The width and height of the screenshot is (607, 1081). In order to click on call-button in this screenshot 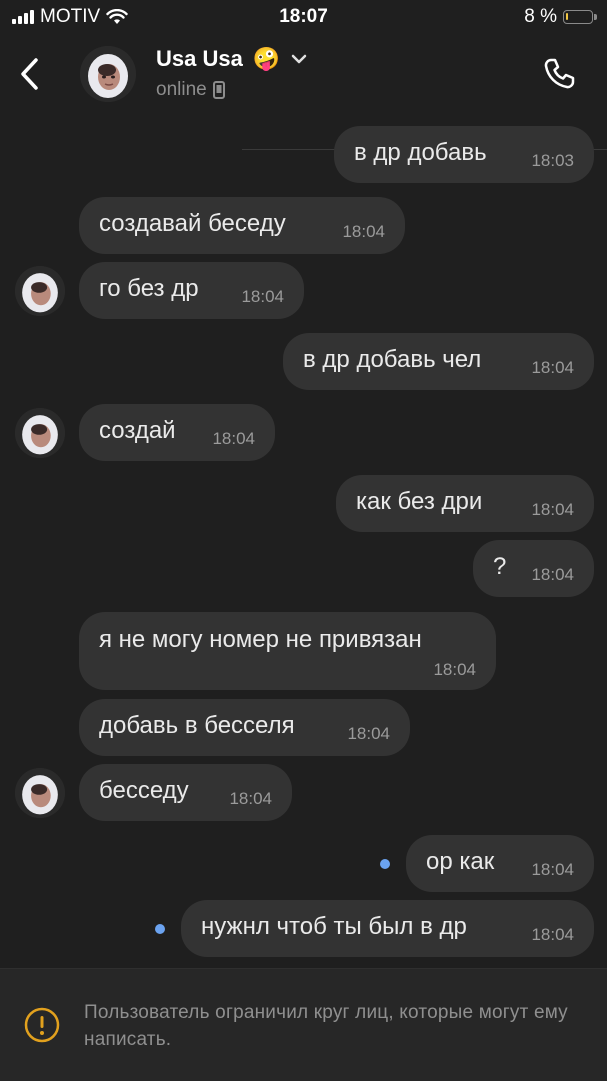, I will do `click(559, 74)`.